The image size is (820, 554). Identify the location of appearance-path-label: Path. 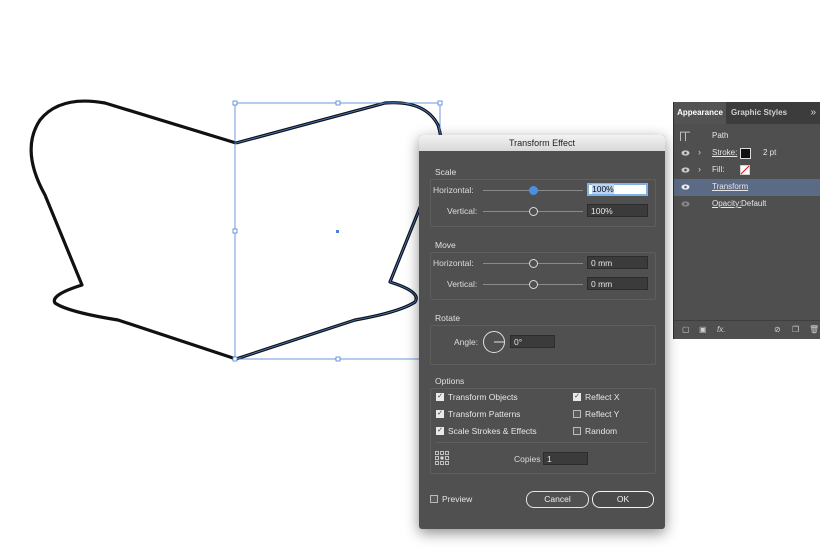
(720, 135).